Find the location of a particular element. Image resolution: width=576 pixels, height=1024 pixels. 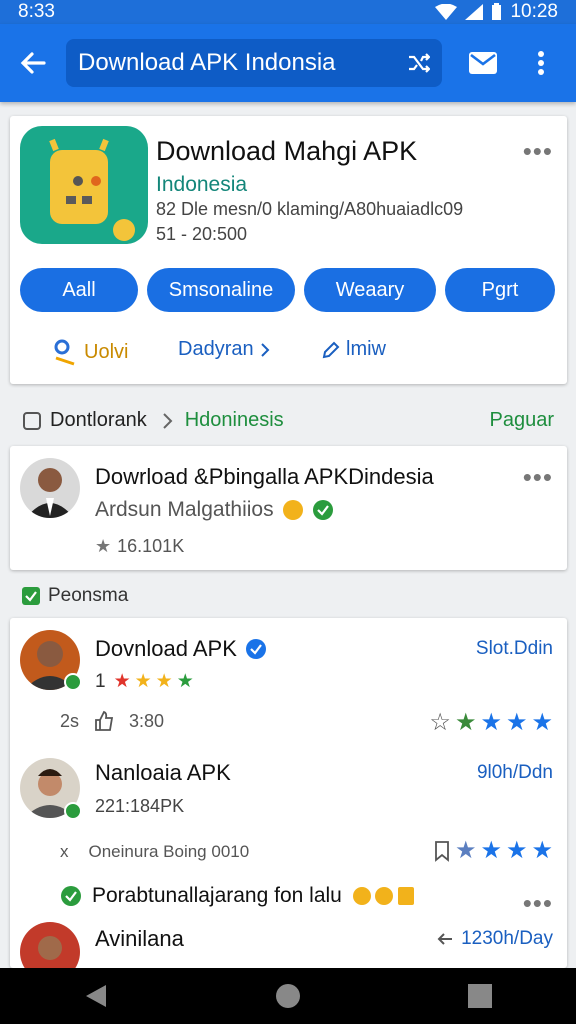

verified-more-icon: ••• is located at coordinates (538, 903).